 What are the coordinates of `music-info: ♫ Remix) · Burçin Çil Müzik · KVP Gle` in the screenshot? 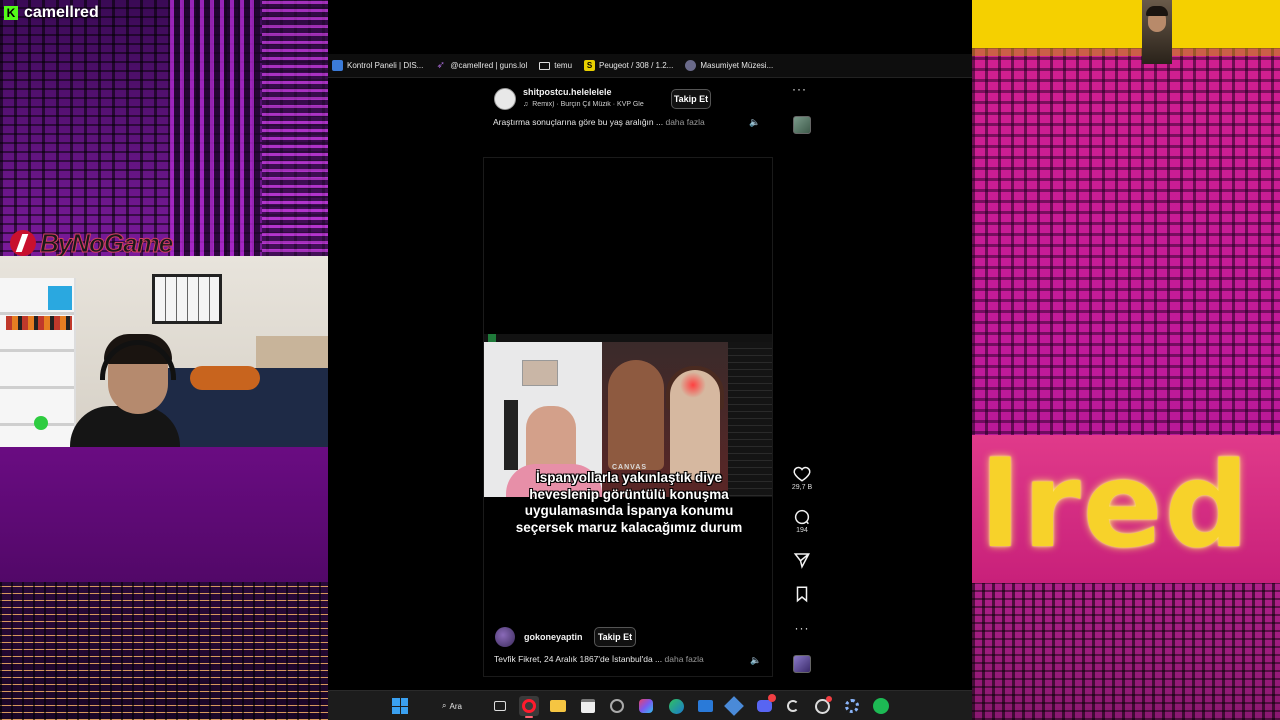 It's located at (591, 104).